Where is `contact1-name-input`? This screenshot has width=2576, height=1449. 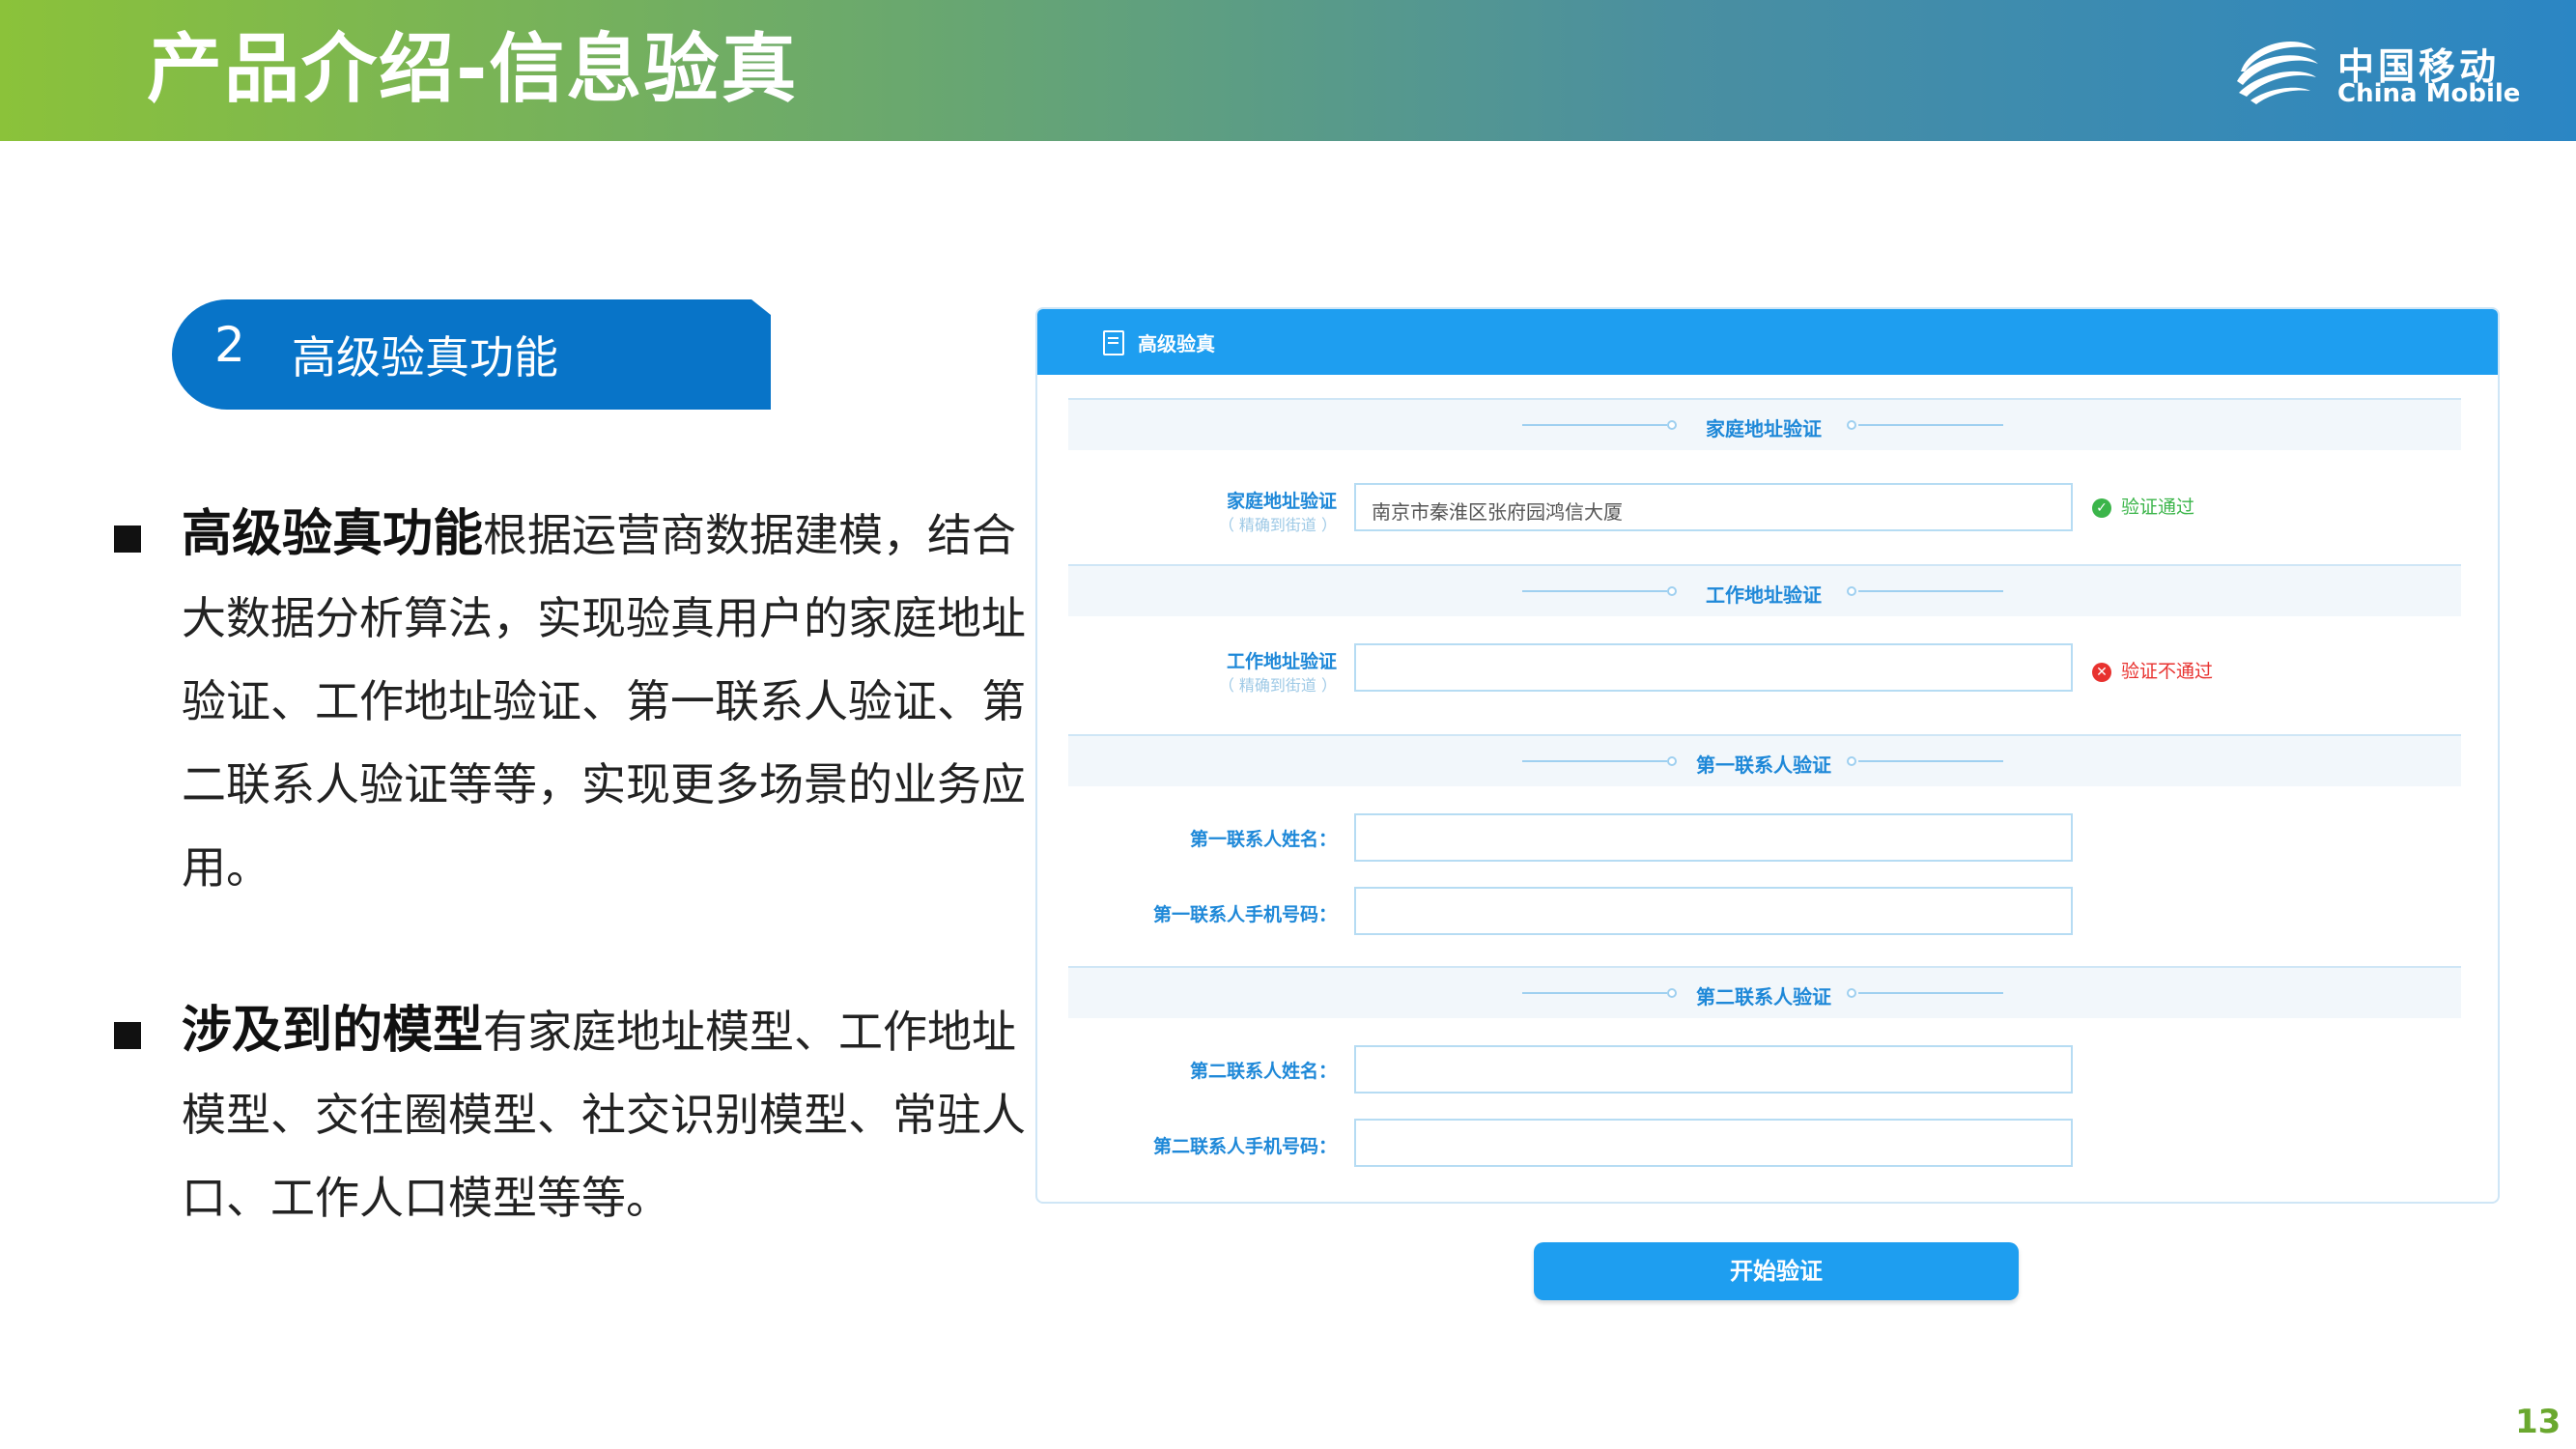 contact1-name-input is located at coordinates (1713, 837).